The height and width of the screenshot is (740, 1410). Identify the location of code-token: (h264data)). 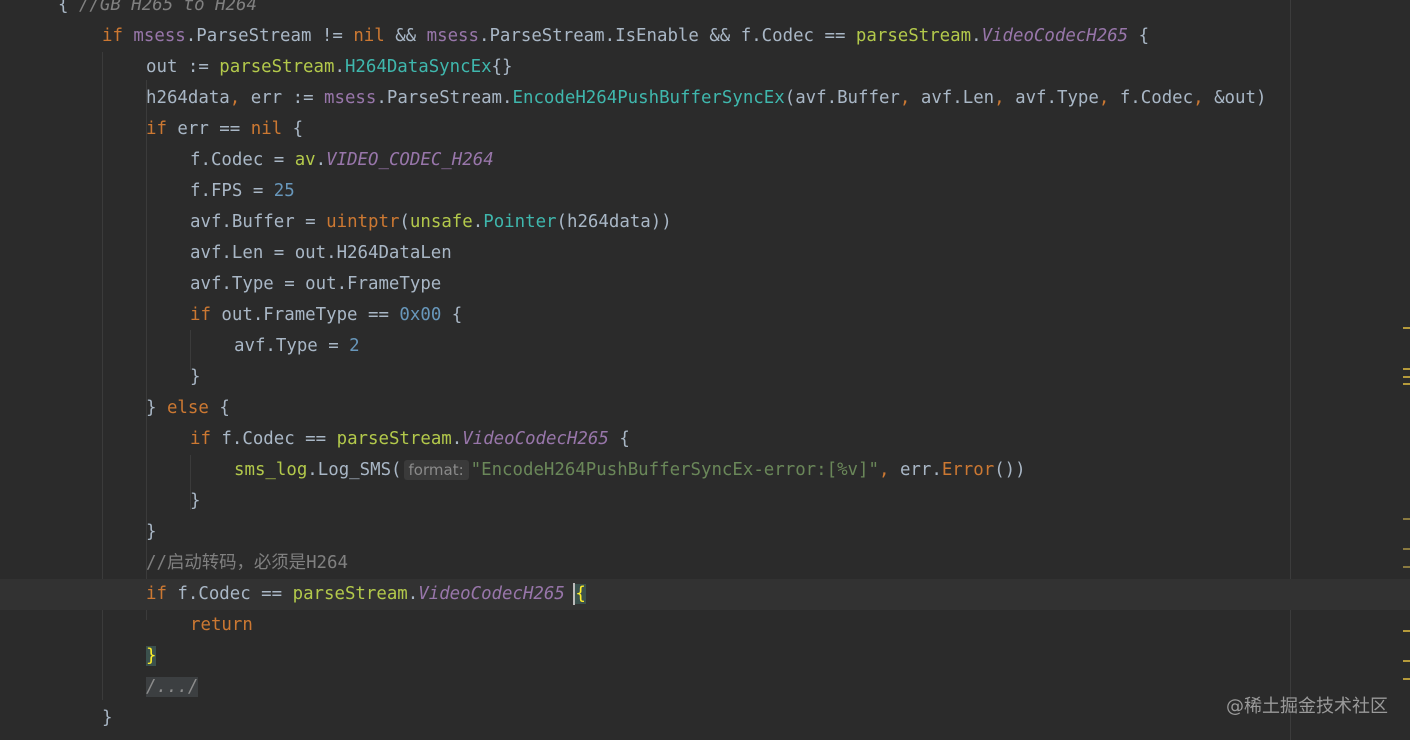
(614, 222).